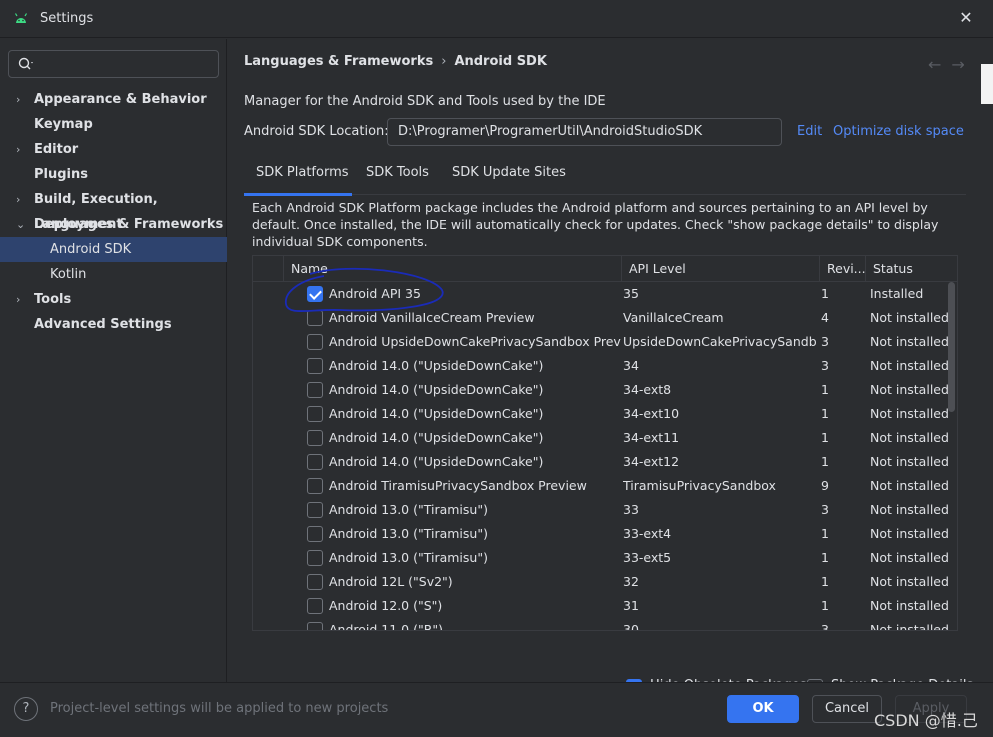  Describe the element at coordinates (113, 174) in the screenshot. I see `sidebar-item-plugins: Plugins` at that location.